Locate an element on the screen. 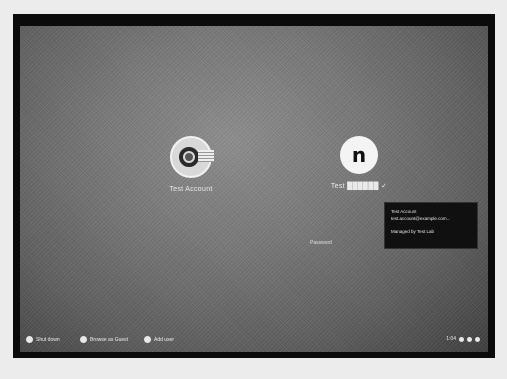  status-tray: 1:04 is located at coordinates (463, 339).